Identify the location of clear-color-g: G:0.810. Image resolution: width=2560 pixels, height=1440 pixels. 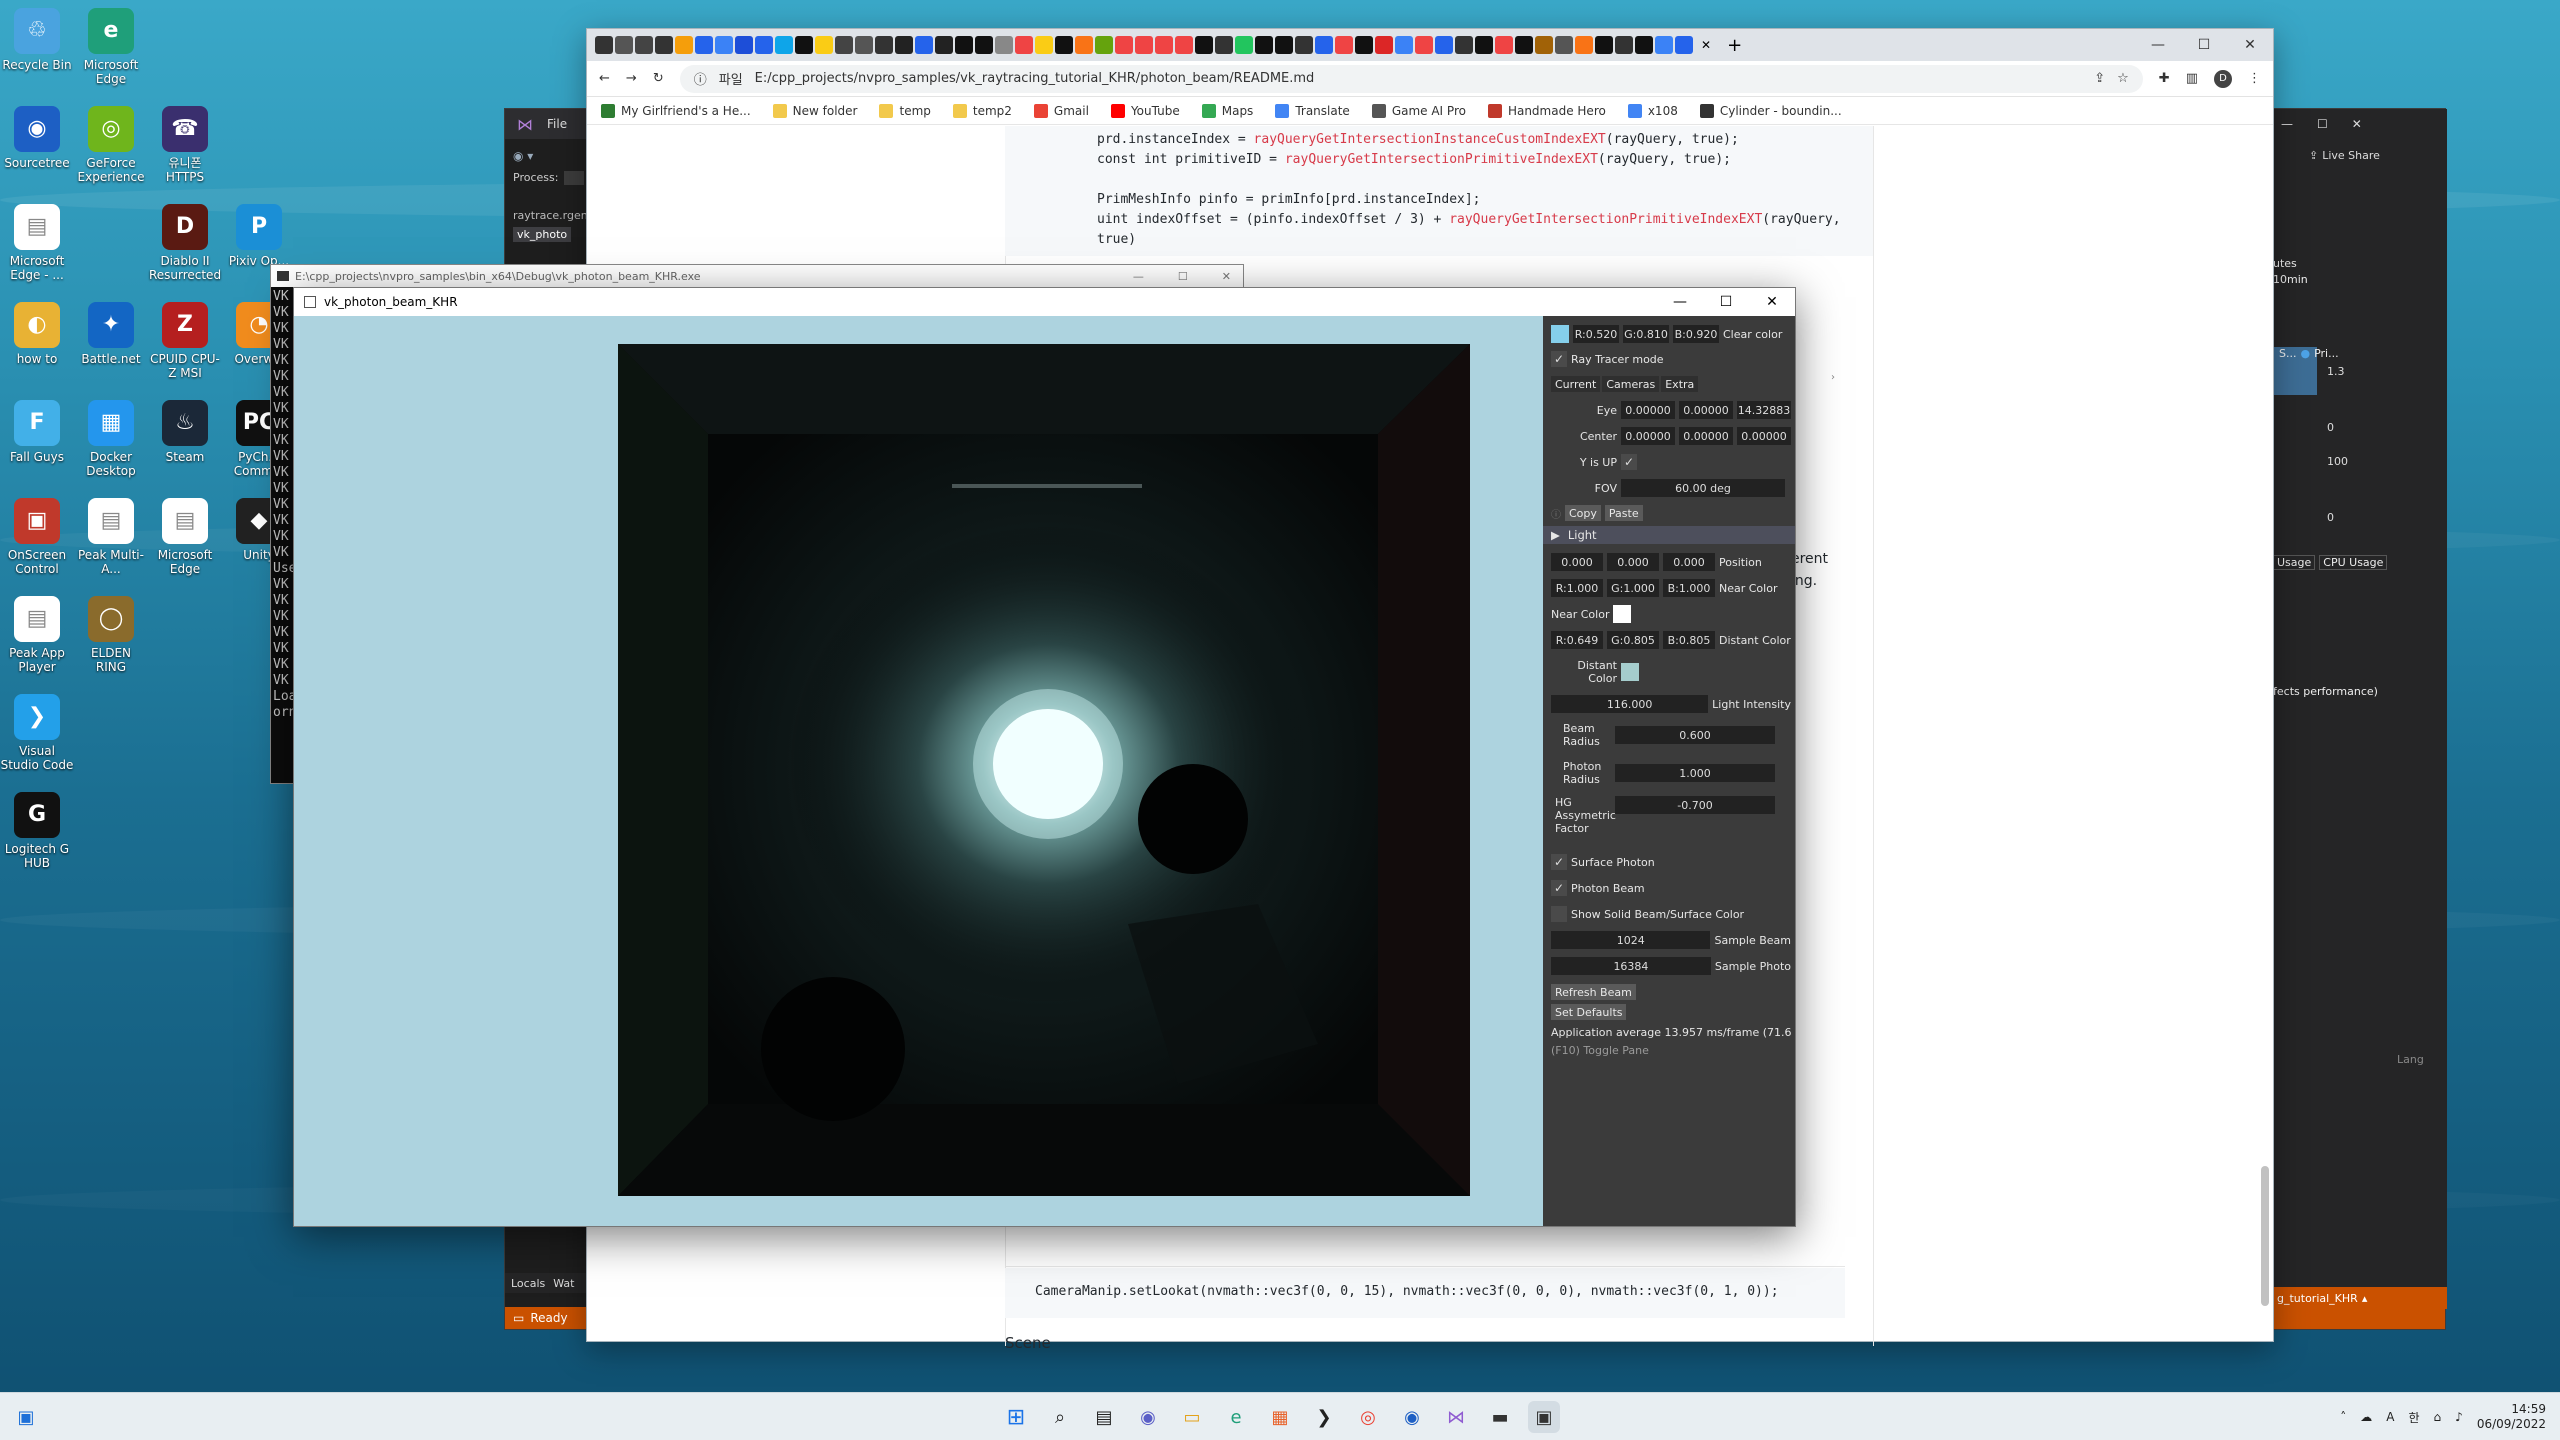
(1646, 334).